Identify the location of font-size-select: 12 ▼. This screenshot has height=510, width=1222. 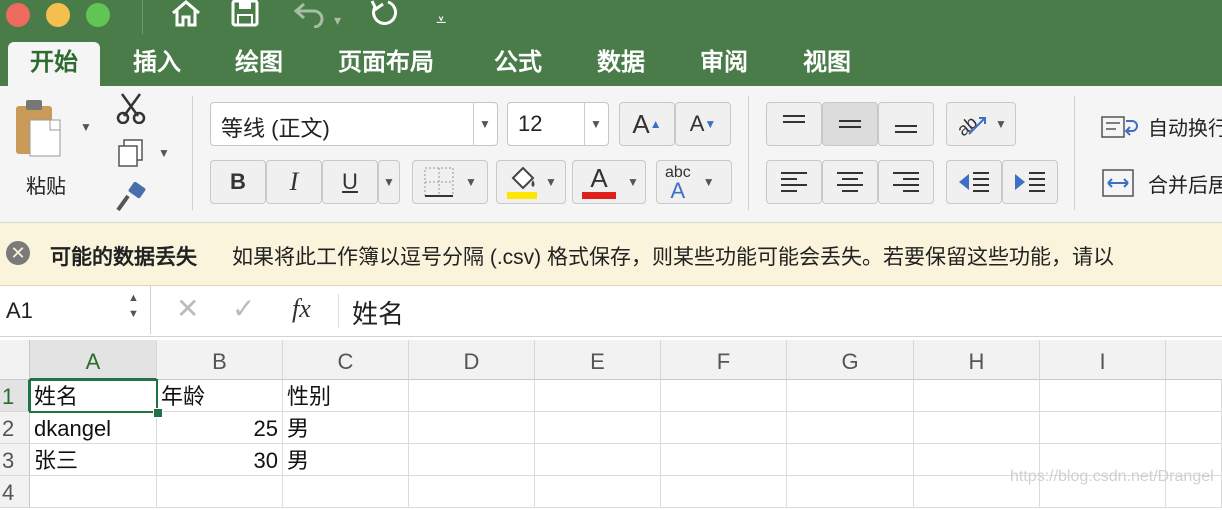
(558, 124).